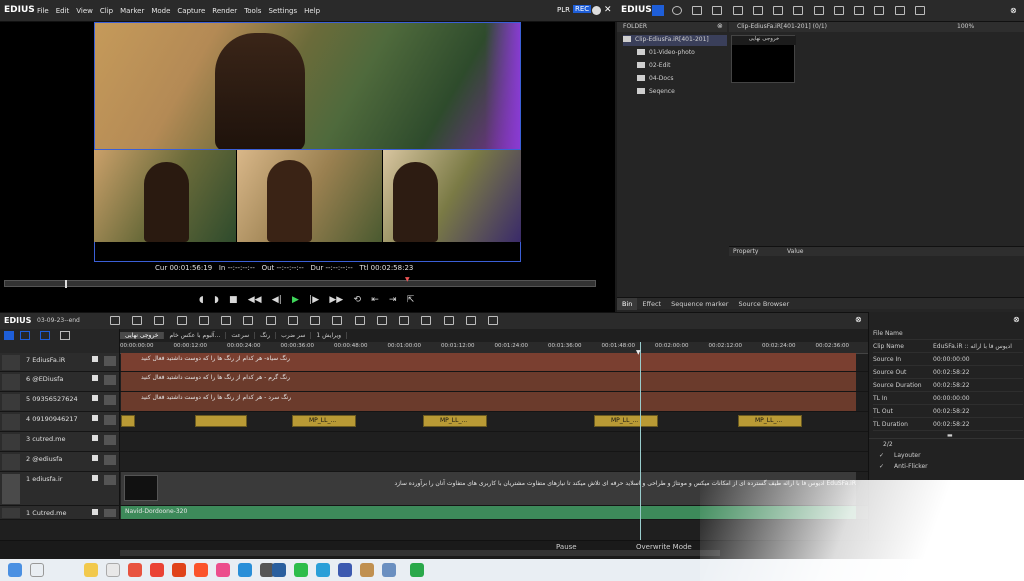  I want to click on audio-mixer-icon, so click(448, 320).